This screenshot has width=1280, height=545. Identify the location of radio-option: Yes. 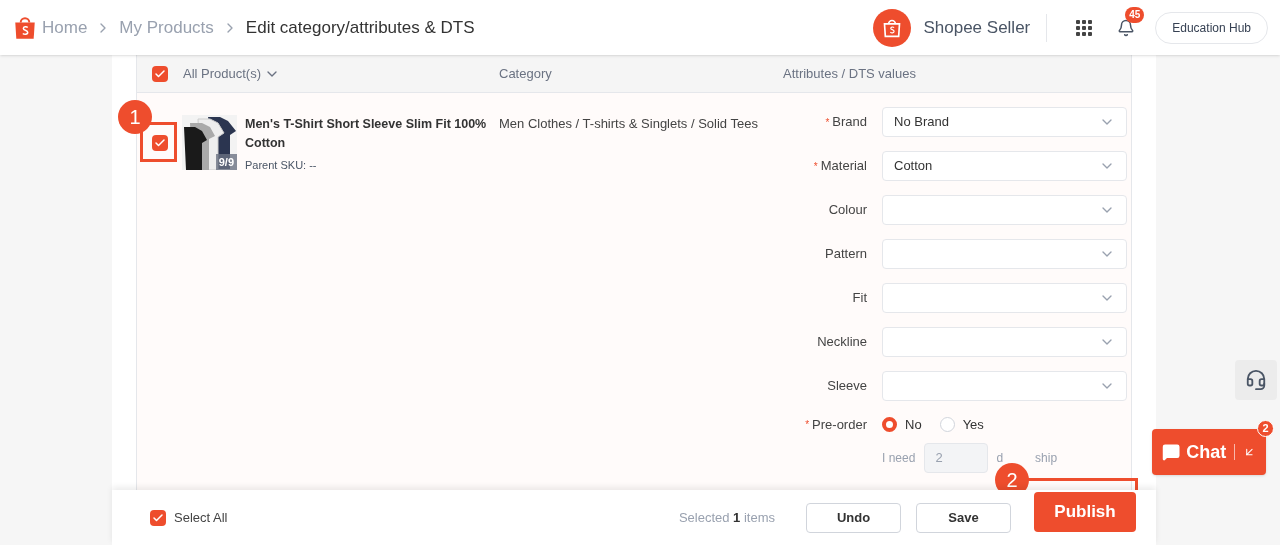
(961, 425).